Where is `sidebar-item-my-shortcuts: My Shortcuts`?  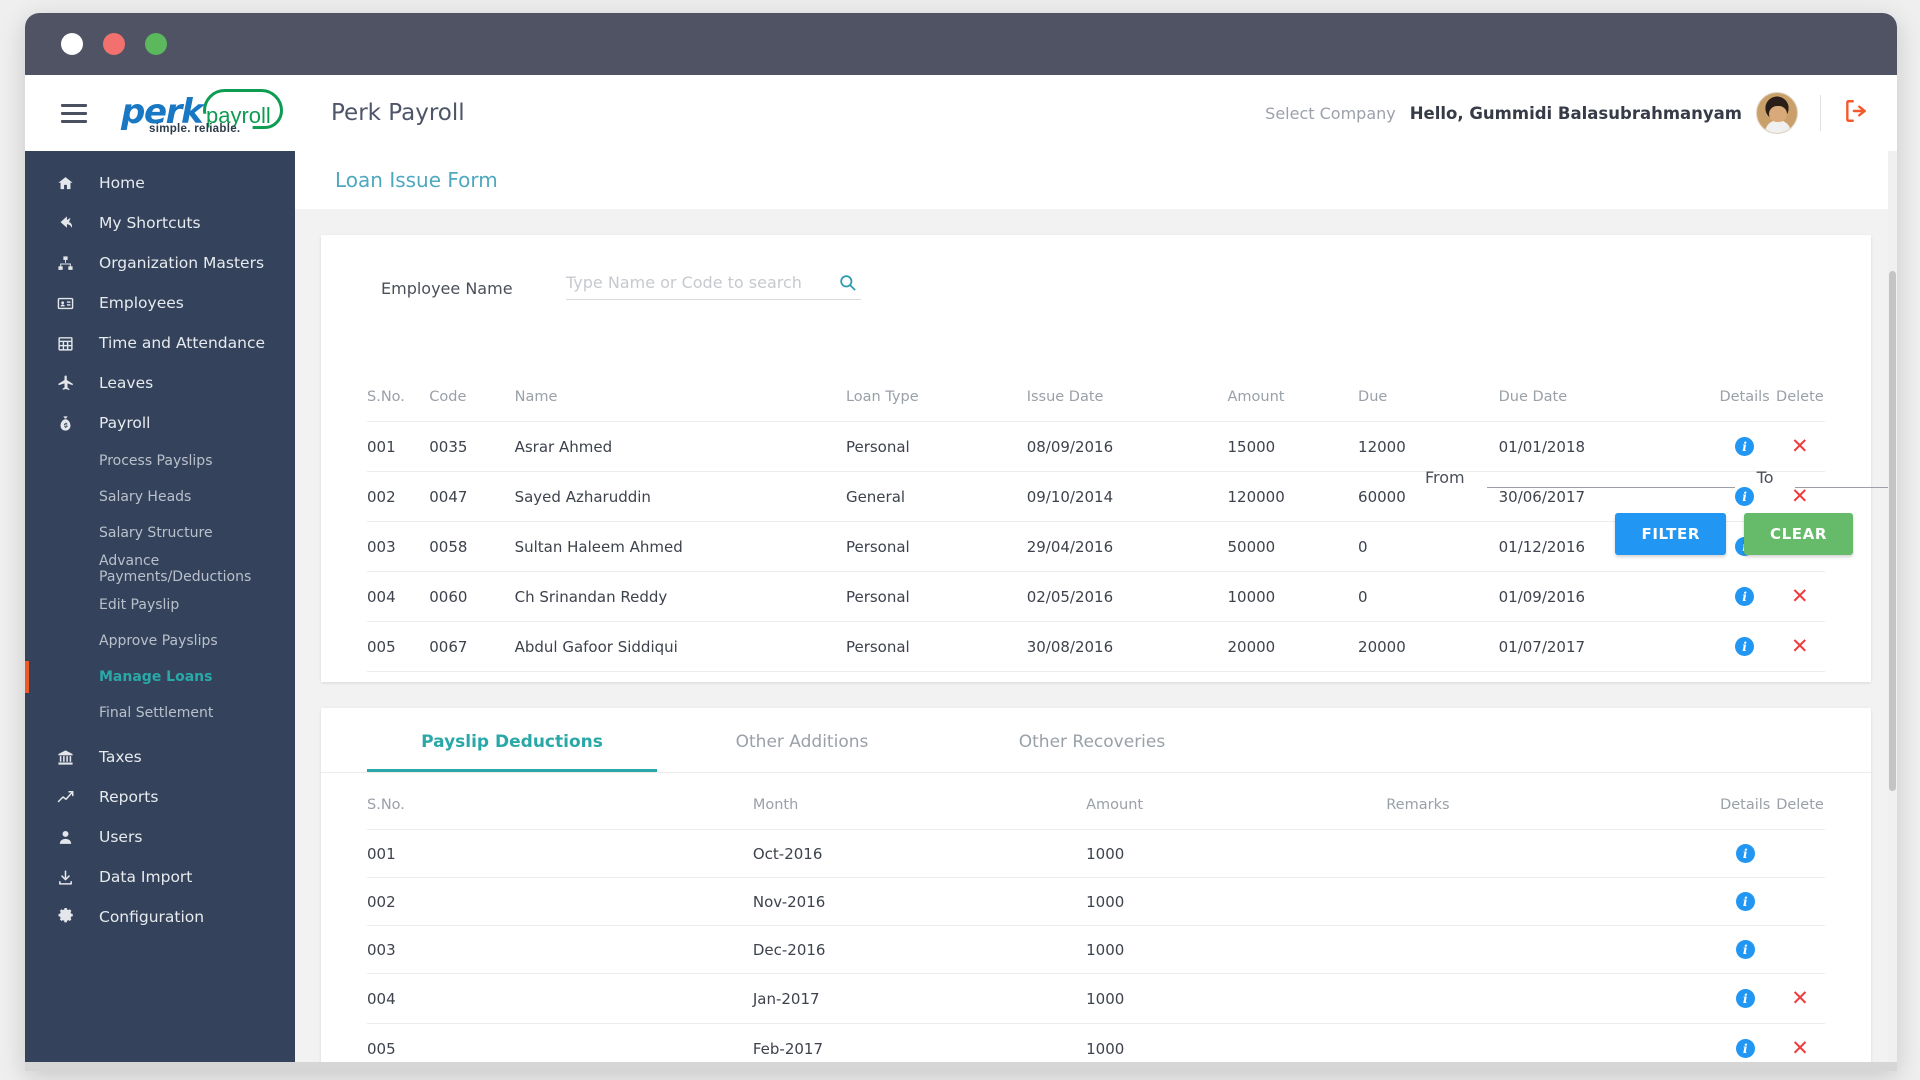
sidebar-item-my-shortcuts: My Shortcuts is located at coordinates (160, 223).